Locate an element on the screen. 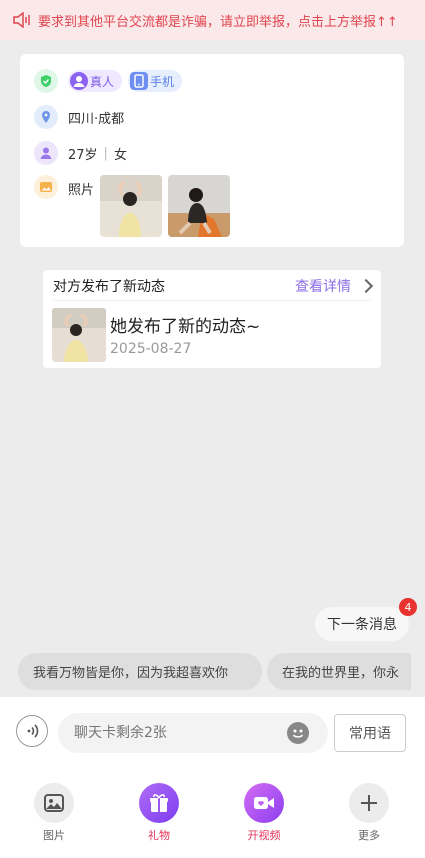 The height and width of the screenshot is (858, 425). unread-count-badge: 4 is located at coordinates (408, 607).